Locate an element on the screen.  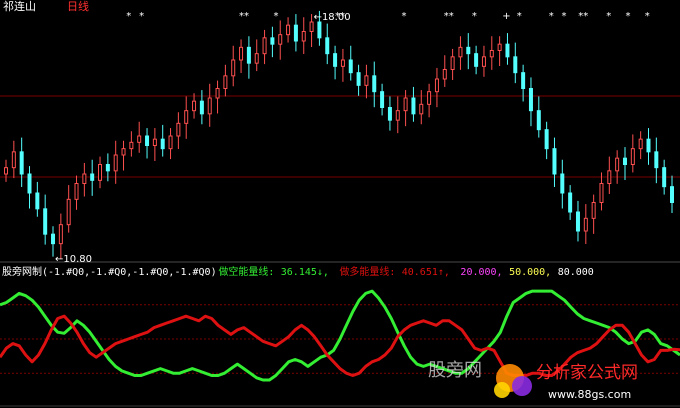
long-energy-label: 做多能量线: is located at coordinates (367, 271).